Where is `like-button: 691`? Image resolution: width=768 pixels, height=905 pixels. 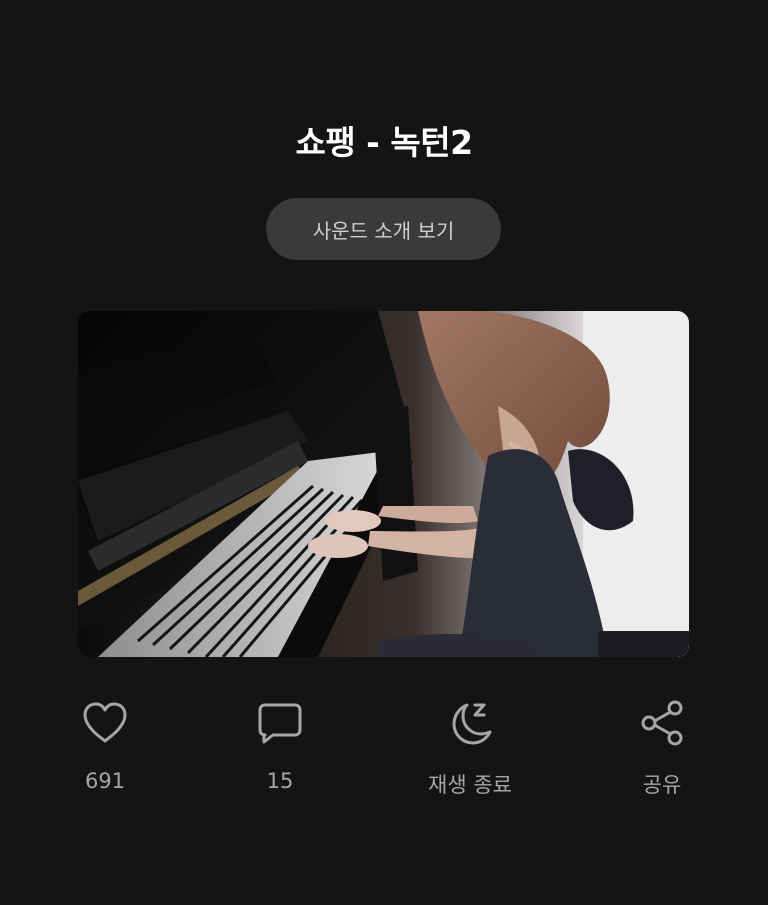 like-button: 691 is located at coordinates (105, 750).